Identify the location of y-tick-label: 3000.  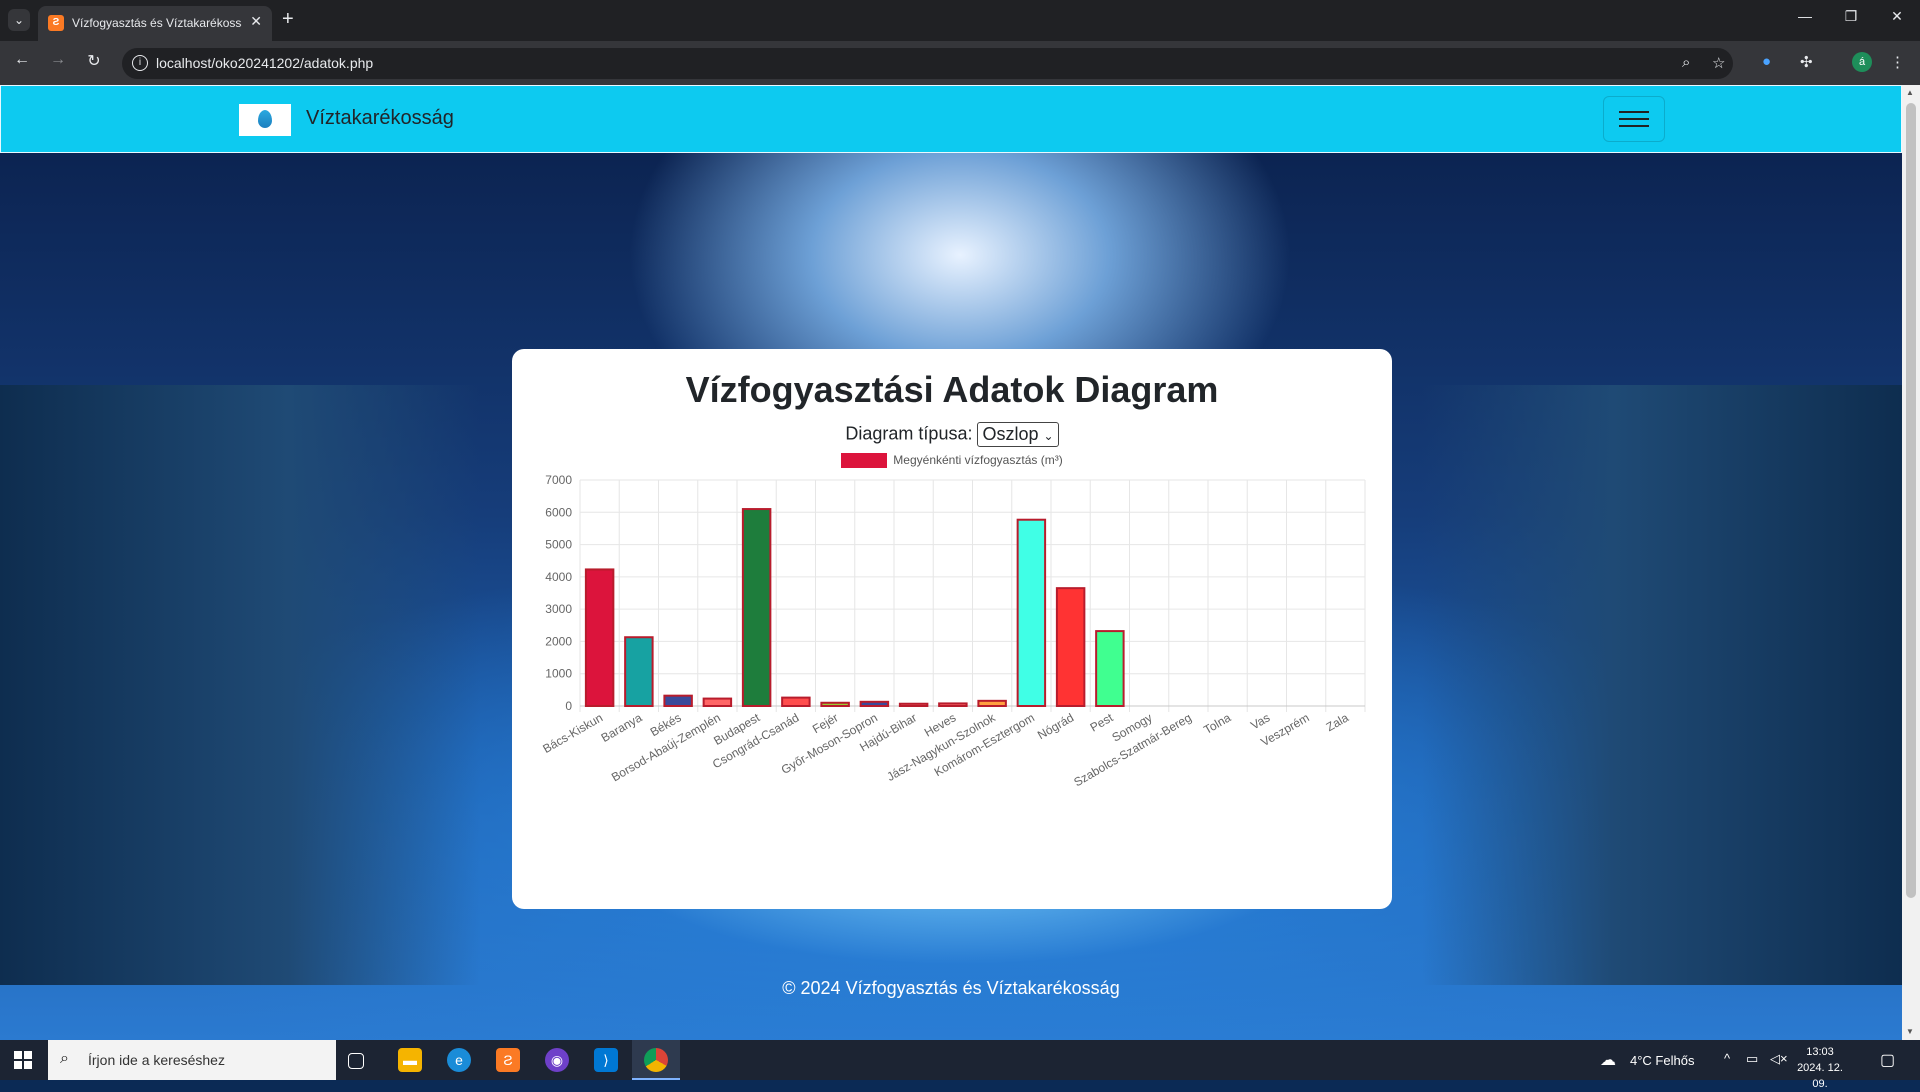
(558, 609).